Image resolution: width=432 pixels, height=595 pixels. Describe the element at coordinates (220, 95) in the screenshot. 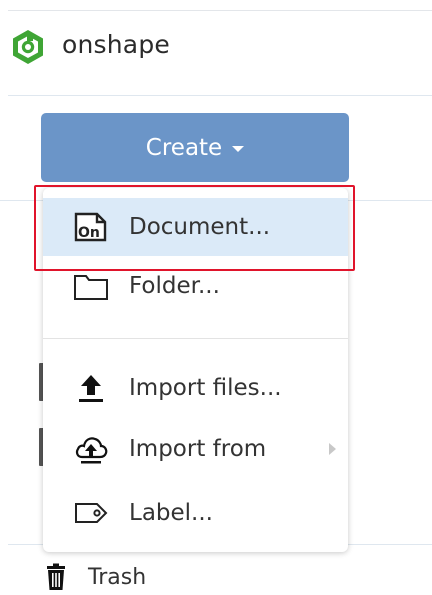

I see `header-divider-bottom` at that location.